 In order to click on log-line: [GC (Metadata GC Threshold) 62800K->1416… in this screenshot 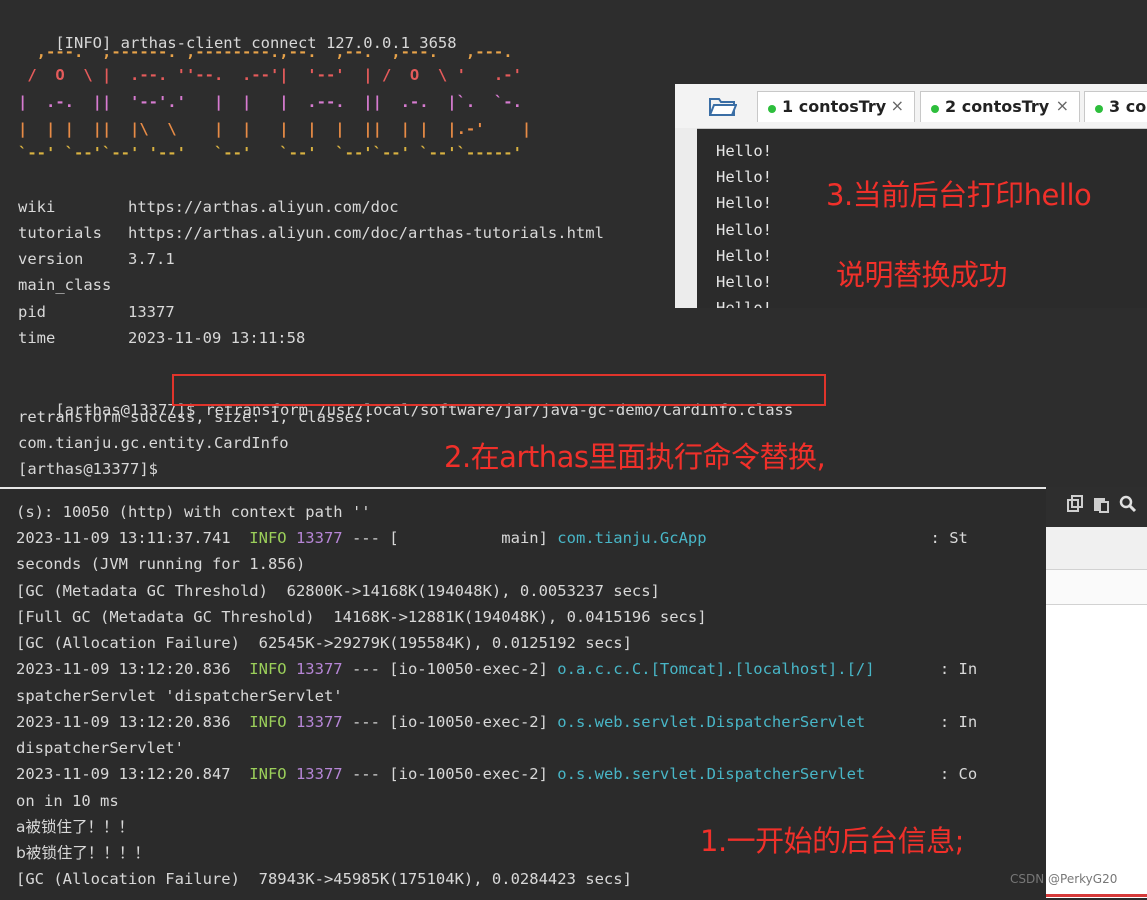, I will do `click(338, 591)`.